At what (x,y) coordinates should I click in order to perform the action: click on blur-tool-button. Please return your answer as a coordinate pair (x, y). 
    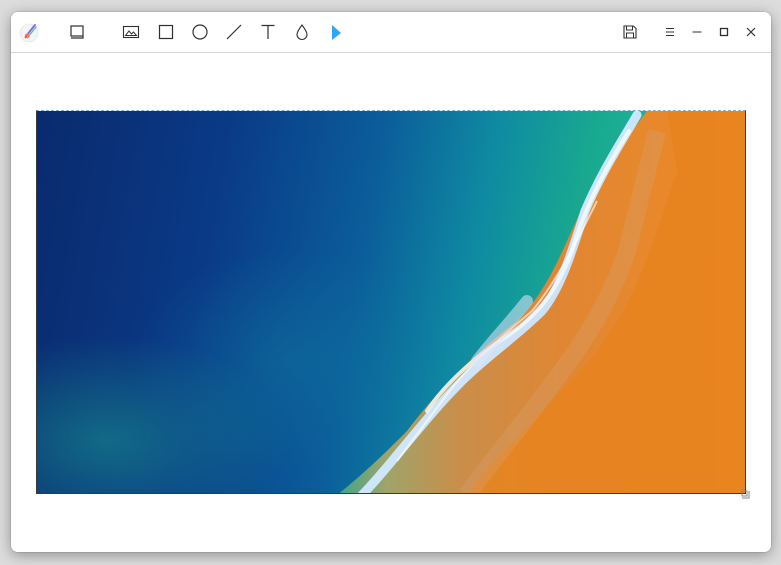
    Looking at the image, I should click on (302, 32).